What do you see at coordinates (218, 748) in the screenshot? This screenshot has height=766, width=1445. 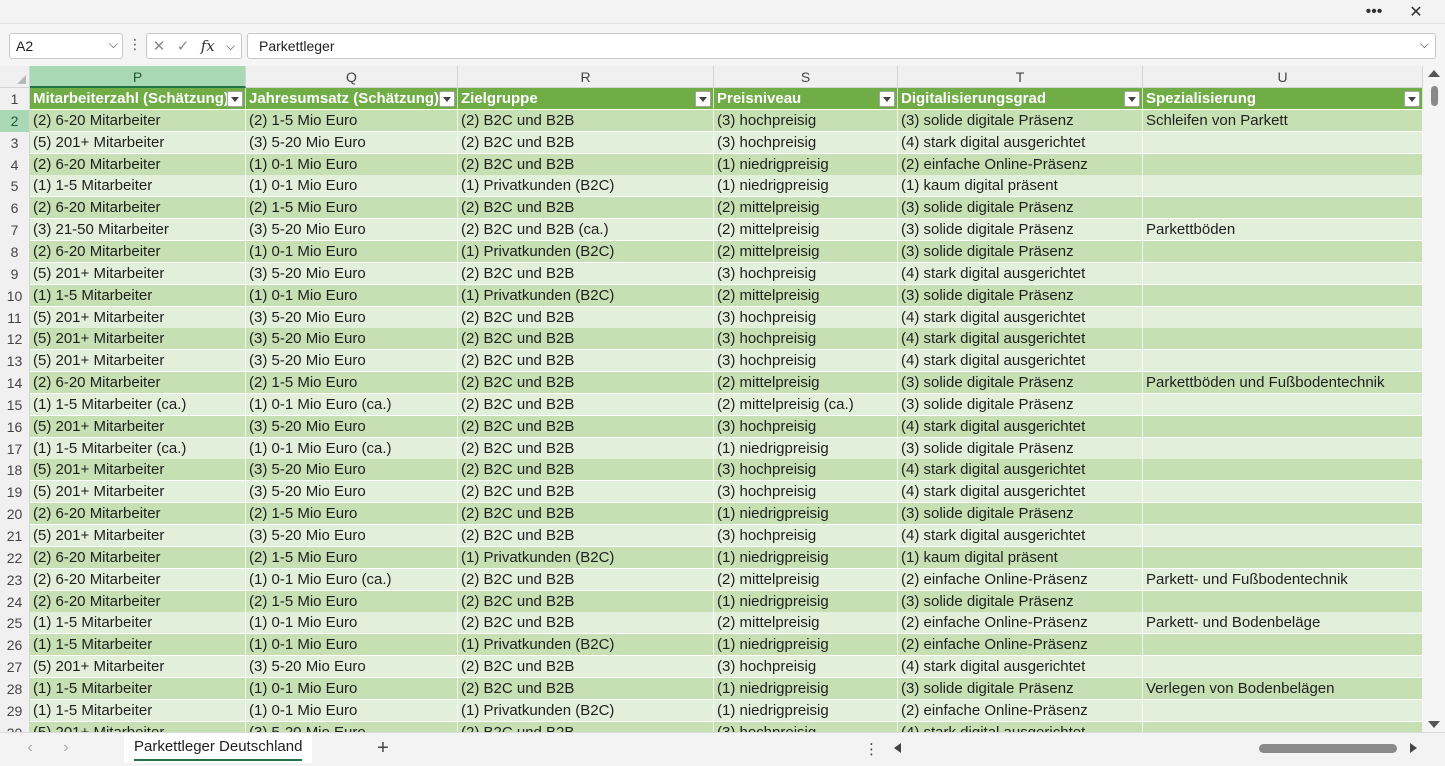 I see `sheet-tab-parkettleger: Parkettleger Deutschland` at bounding box center [218, 748].